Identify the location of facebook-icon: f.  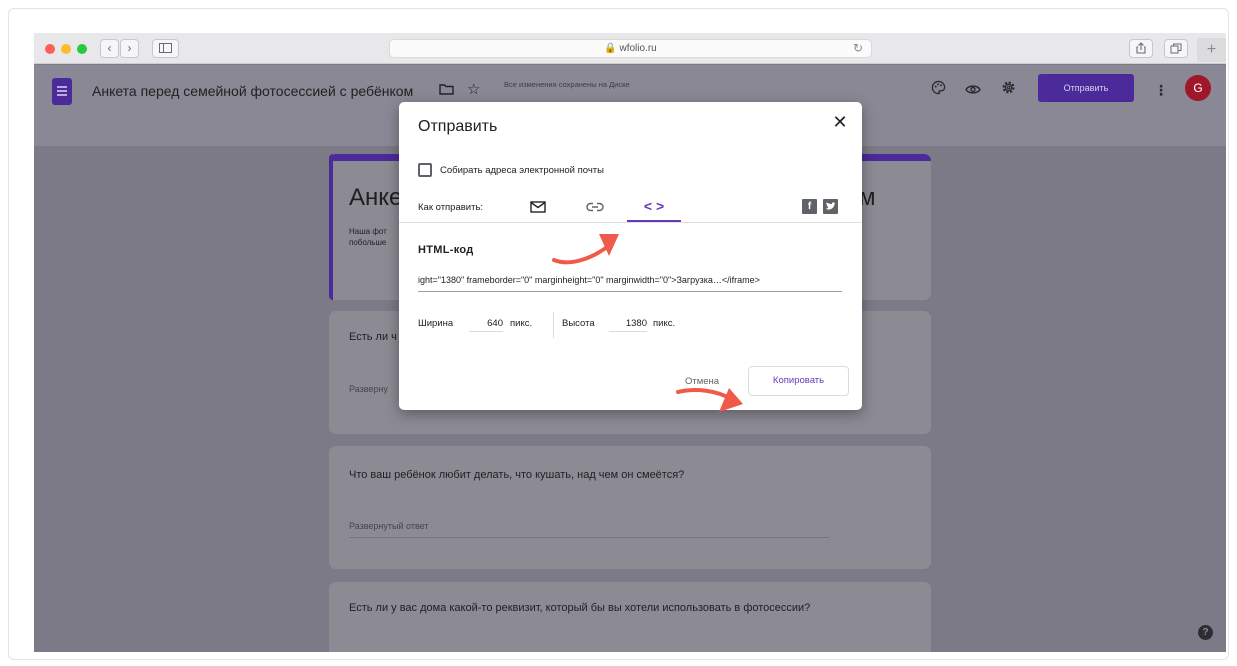
(809, 206).